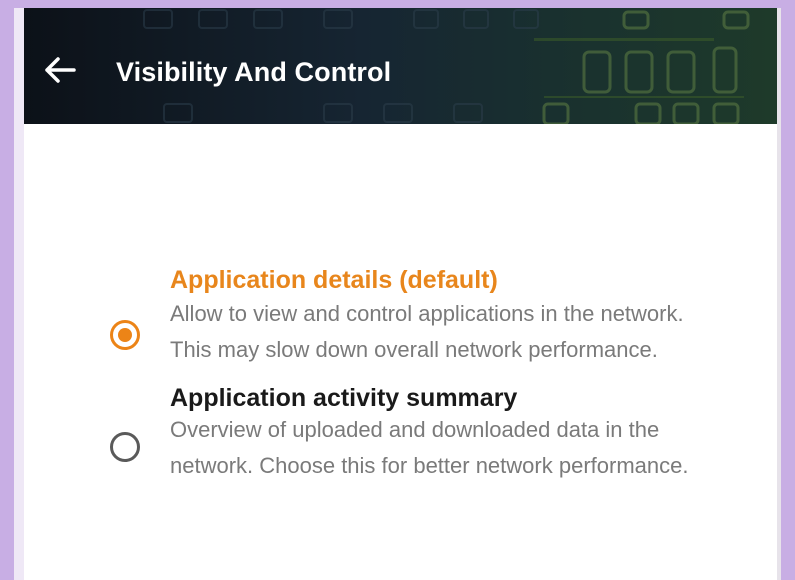  Describe the element at coordinates (125, 335) in the screenshot. I see `radio-button-selected` at that location.